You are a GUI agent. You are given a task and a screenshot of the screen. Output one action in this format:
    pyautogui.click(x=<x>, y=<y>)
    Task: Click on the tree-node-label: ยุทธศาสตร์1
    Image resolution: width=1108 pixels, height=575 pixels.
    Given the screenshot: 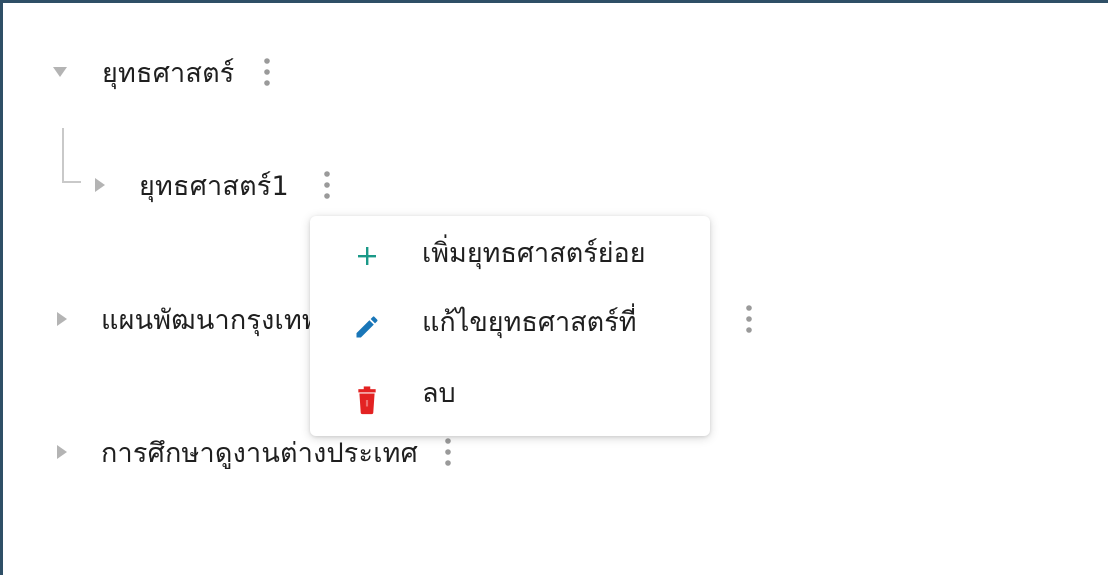 What is the action you would take?
    pyautogui.click(x=214, y=186)
    